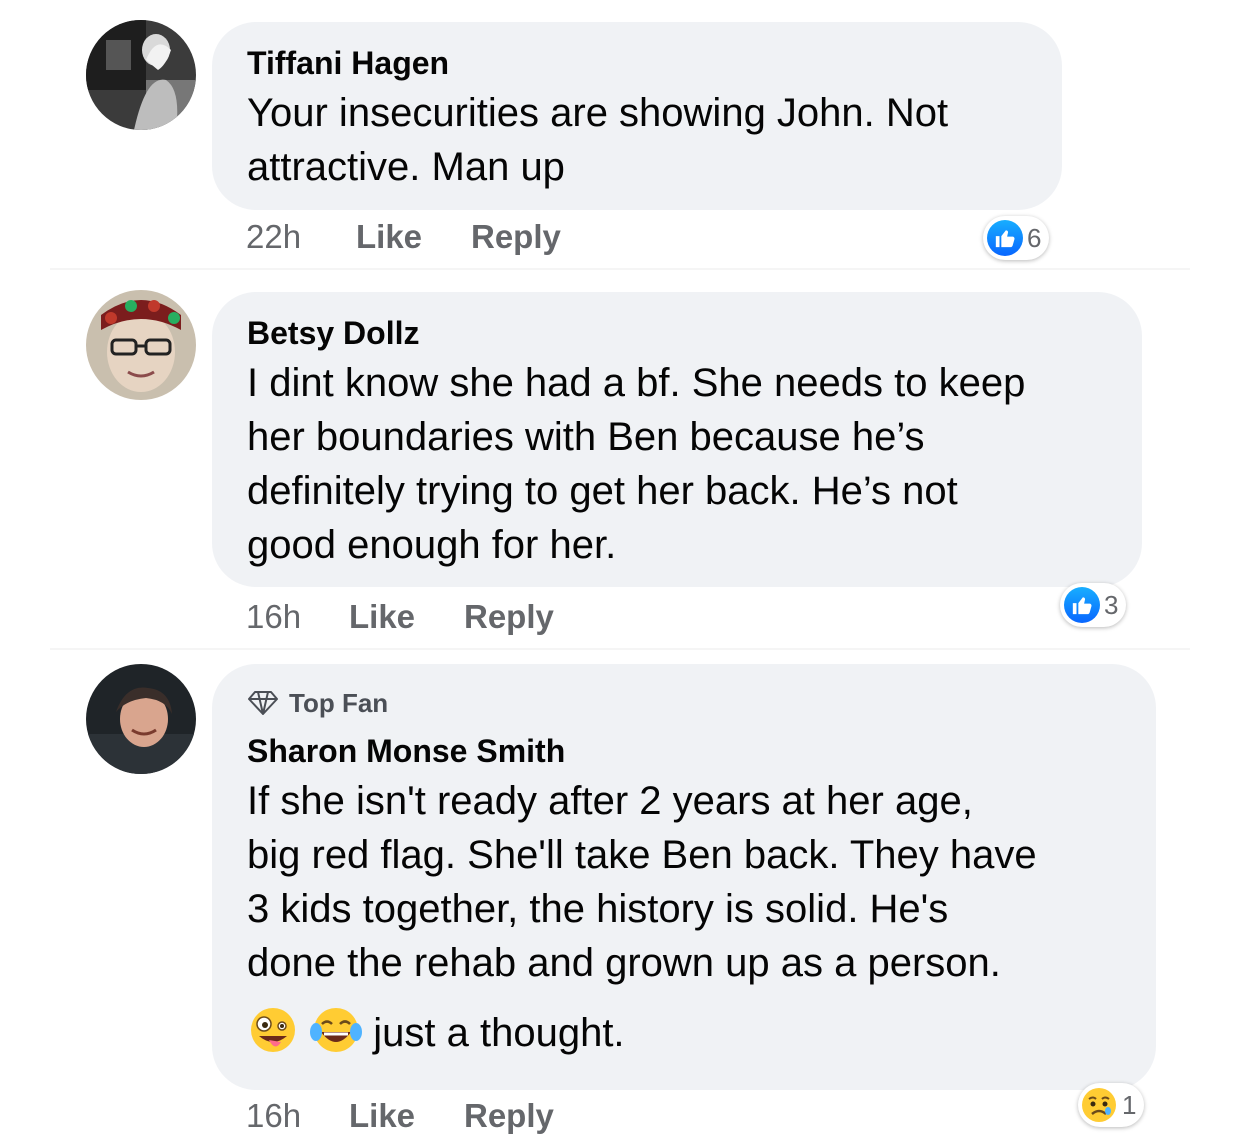 The image size is (1242, 1142). I want to click on comment-author: Sharon Monse Smith, so click(684, 751).